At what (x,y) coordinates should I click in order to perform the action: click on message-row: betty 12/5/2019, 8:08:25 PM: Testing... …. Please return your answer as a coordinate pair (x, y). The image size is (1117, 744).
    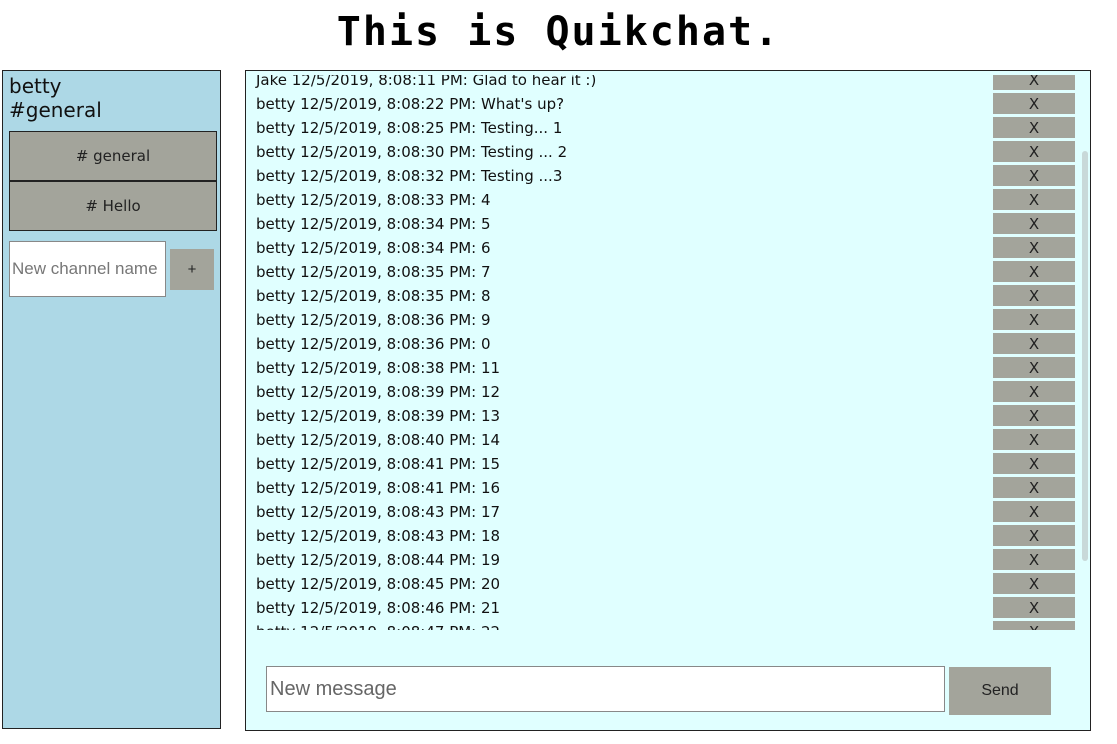
    Looking at the image, I should click on (665, 128).